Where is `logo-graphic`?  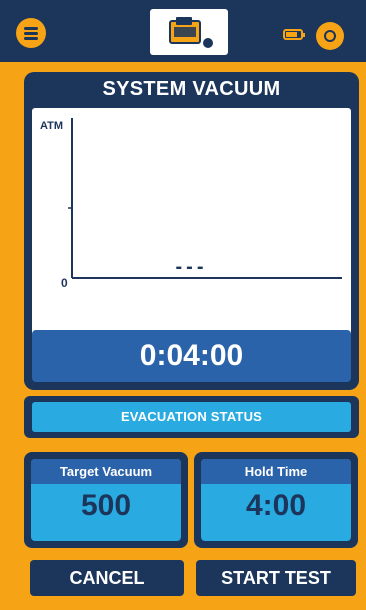
logo-graphic is located at coordinates (191, 32).